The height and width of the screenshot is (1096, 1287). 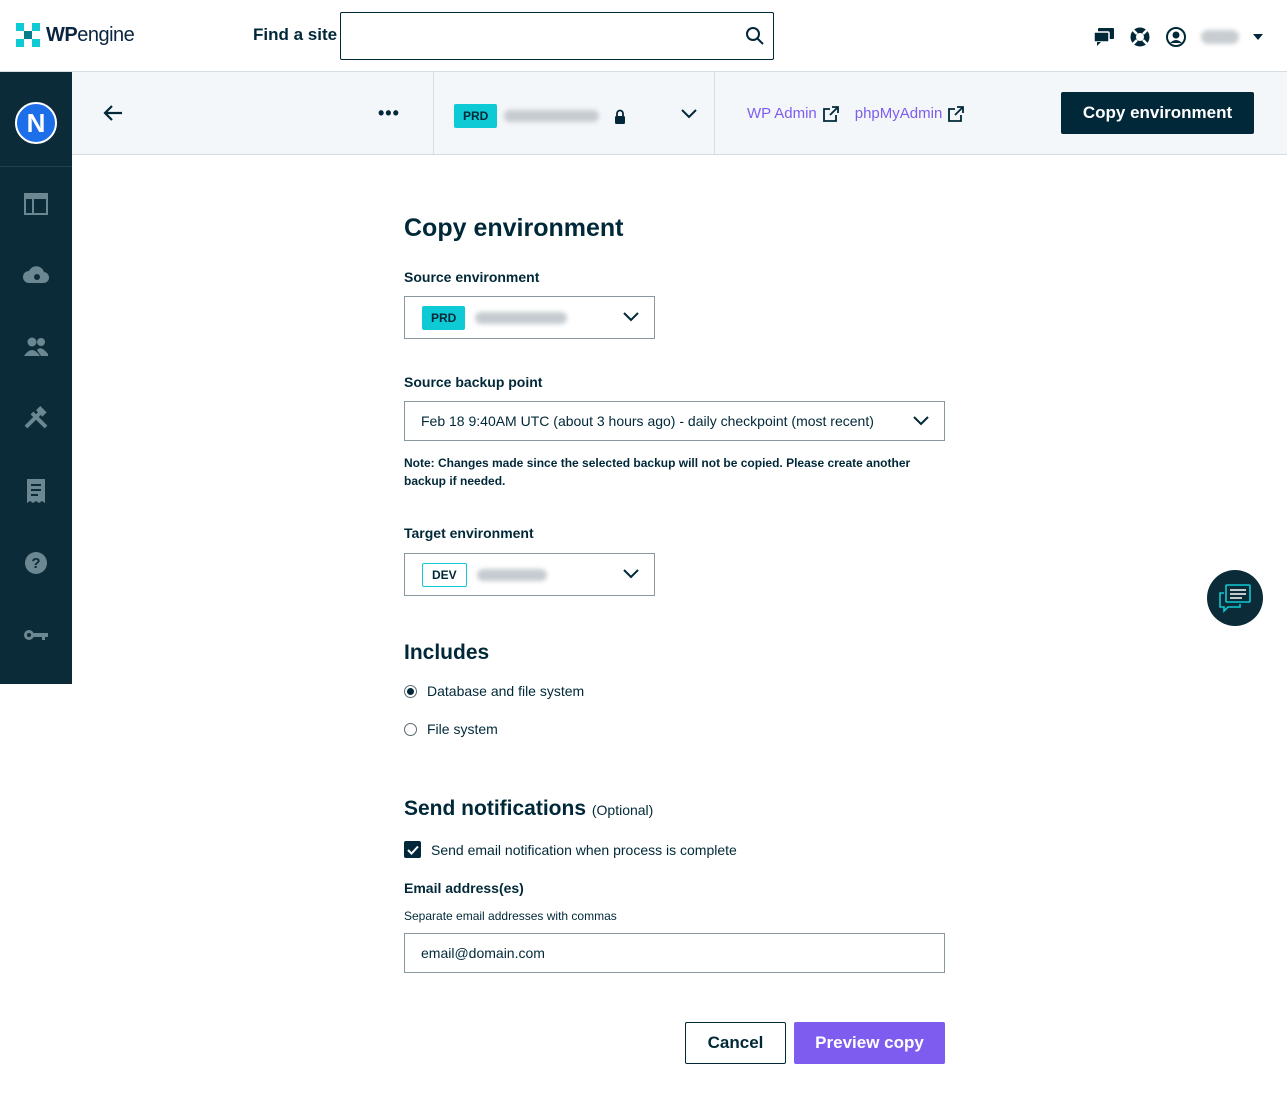 What do you see at coordinates (514, 228) in the screenshot?
I see `page-title: Copy environment` at bounding box center [514, 228].